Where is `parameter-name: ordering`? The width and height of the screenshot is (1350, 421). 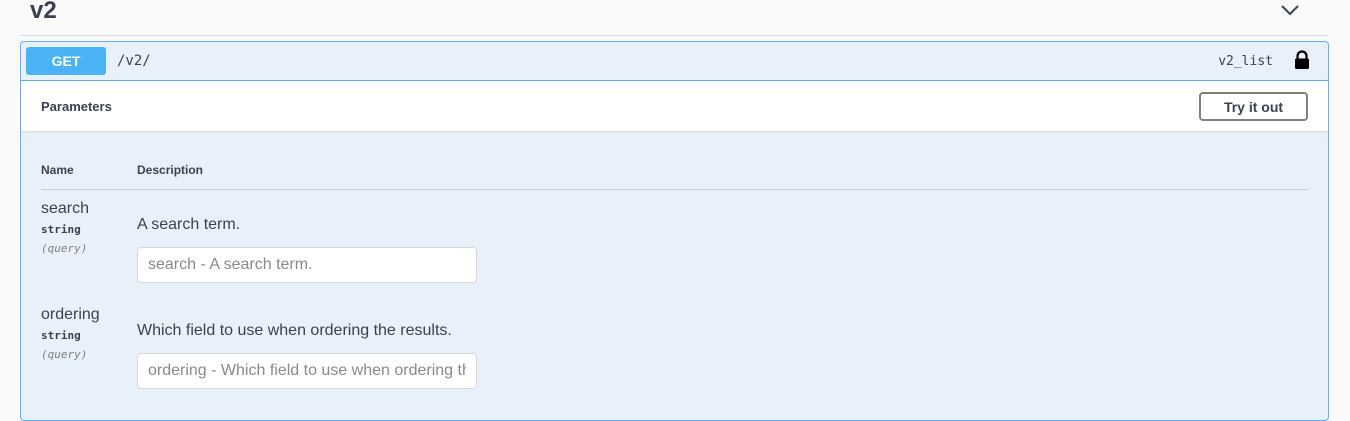
parameter-name: ordering is located at coordinates (70, 314).